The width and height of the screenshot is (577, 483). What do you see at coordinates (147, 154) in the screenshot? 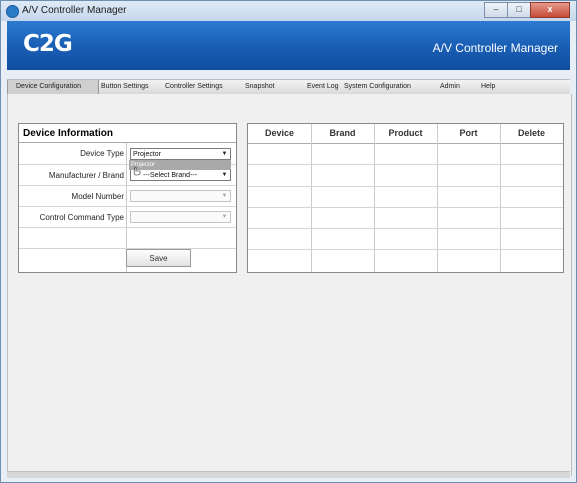
I see `device-type-value: Projector` at bounding box center [147, 154].